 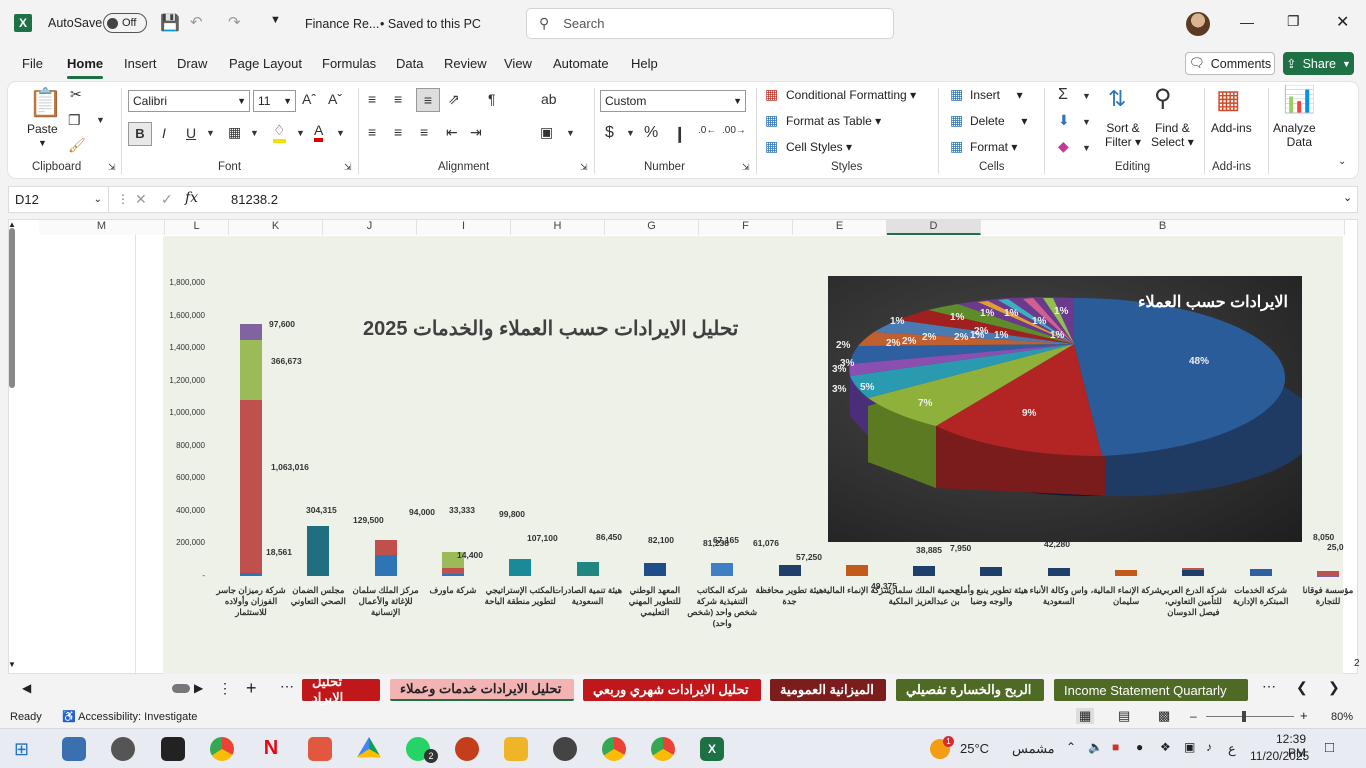 I want to click on input-language: ع, so click(x=1232, y=749).